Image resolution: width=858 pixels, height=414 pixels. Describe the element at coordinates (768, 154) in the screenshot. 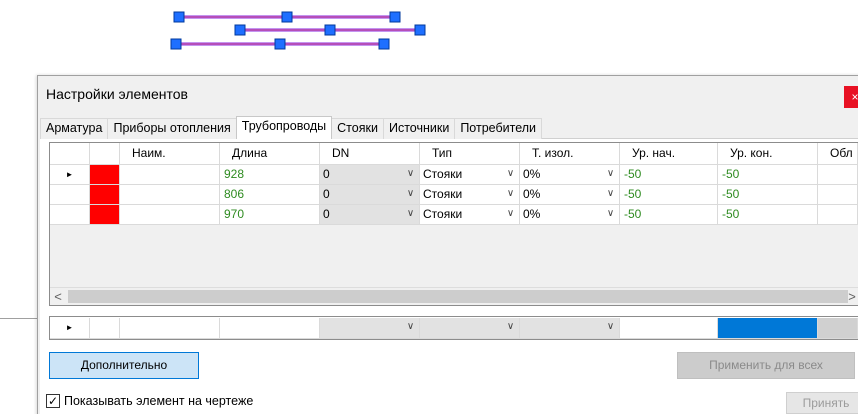

I see `header-level-end: Ур. кон.` at that location.